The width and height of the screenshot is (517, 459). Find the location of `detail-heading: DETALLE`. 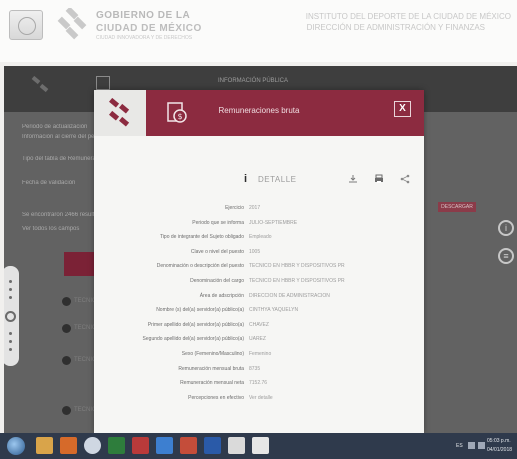

detail-heading: DETALLE is located at coordinates (277, 179).